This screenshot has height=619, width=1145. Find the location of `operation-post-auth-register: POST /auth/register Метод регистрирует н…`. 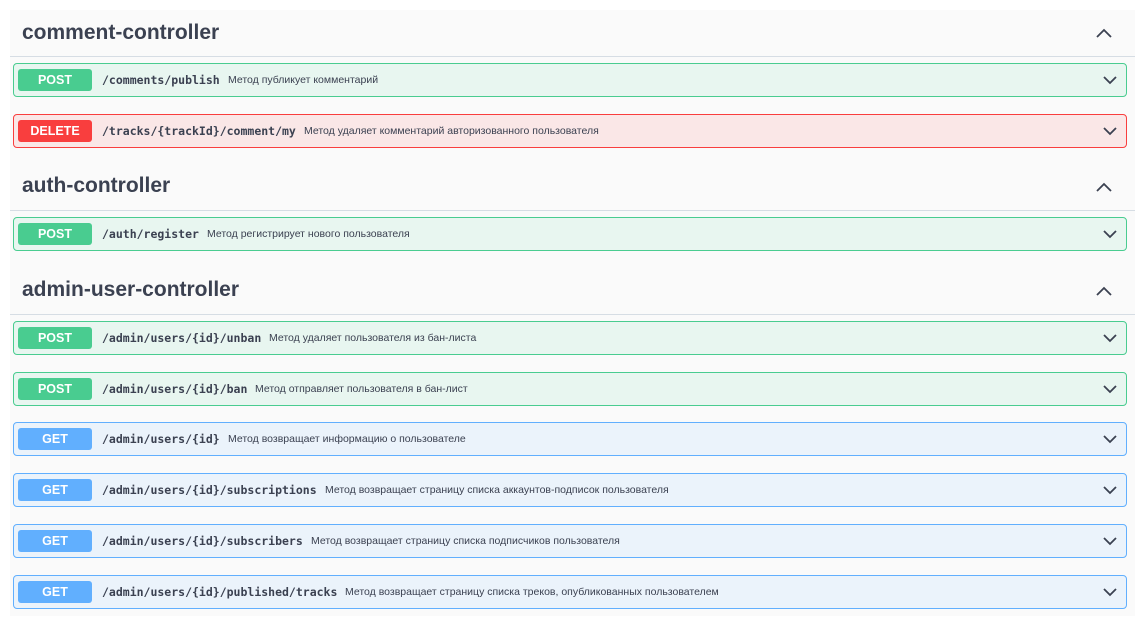

operation-post-auth-register: POST /auth/register Метод регистрирует н… is located at coordinates (570, 234).